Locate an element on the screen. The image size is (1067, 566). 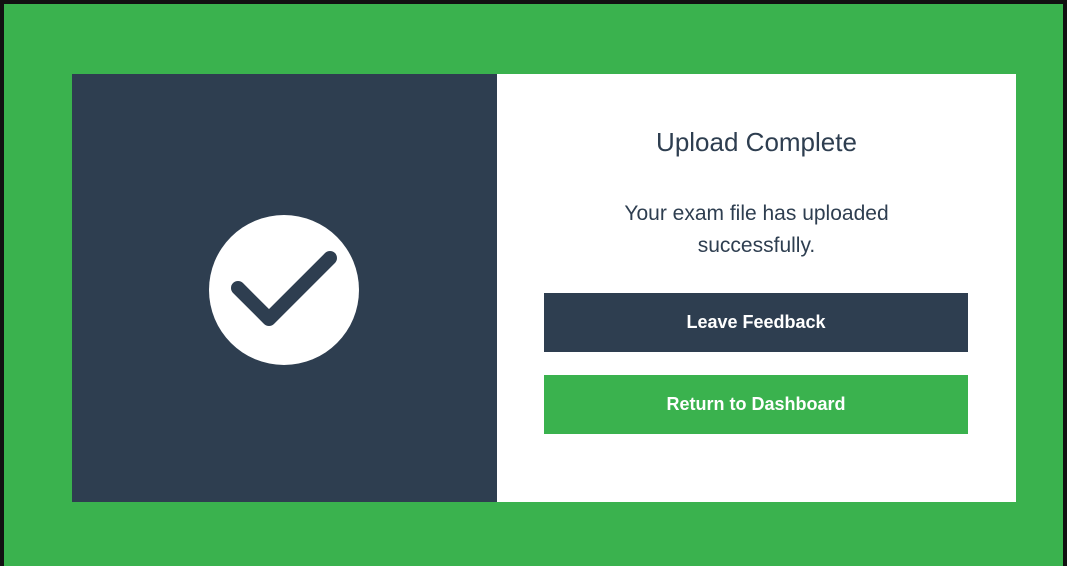
leave-feedback-button: Leave Feedback is located at coordinates (756, 322).